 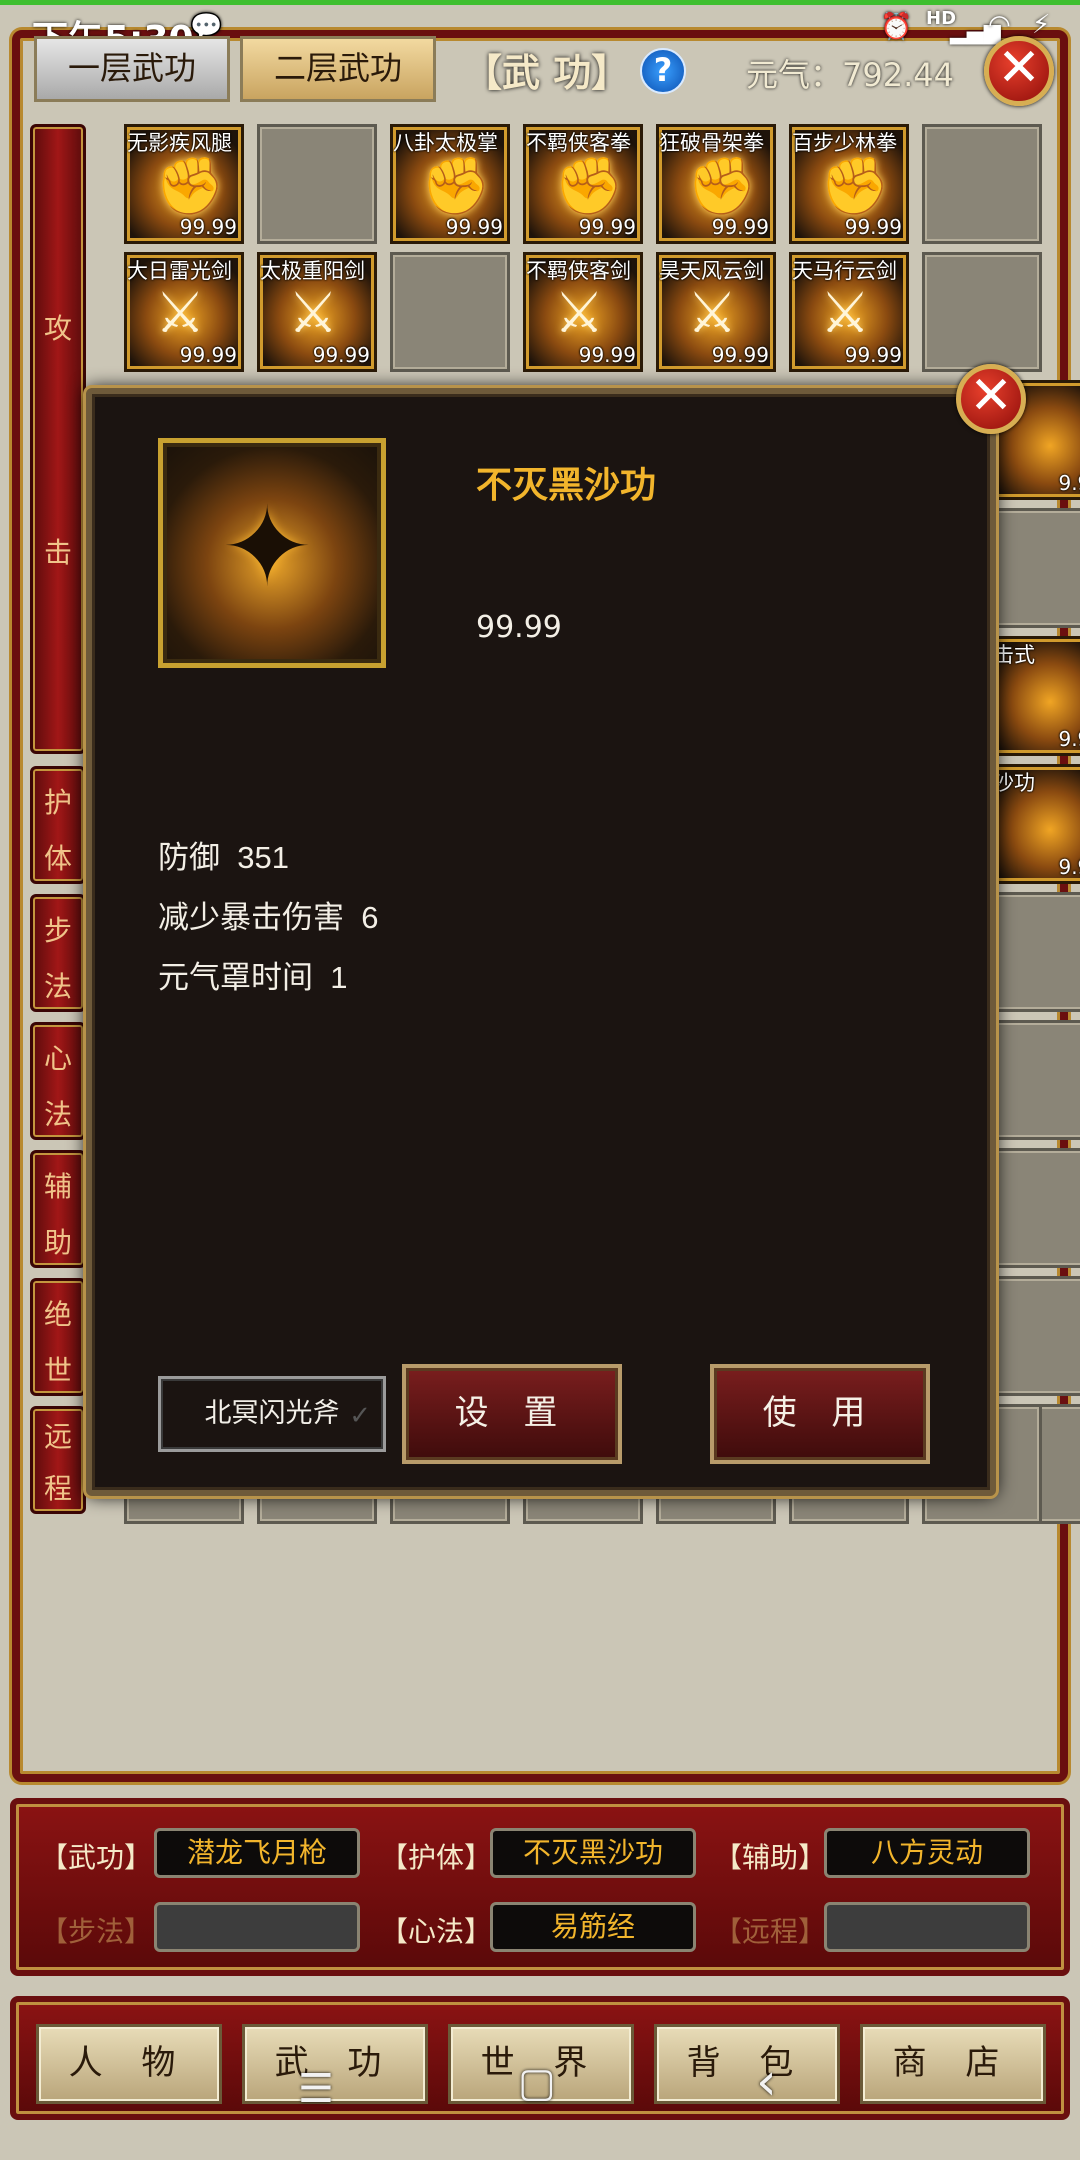 What do you see at coordinates (58, 825) in the screenshot?
I see `category-defense: 护 体` at bounding box center [58, 825].